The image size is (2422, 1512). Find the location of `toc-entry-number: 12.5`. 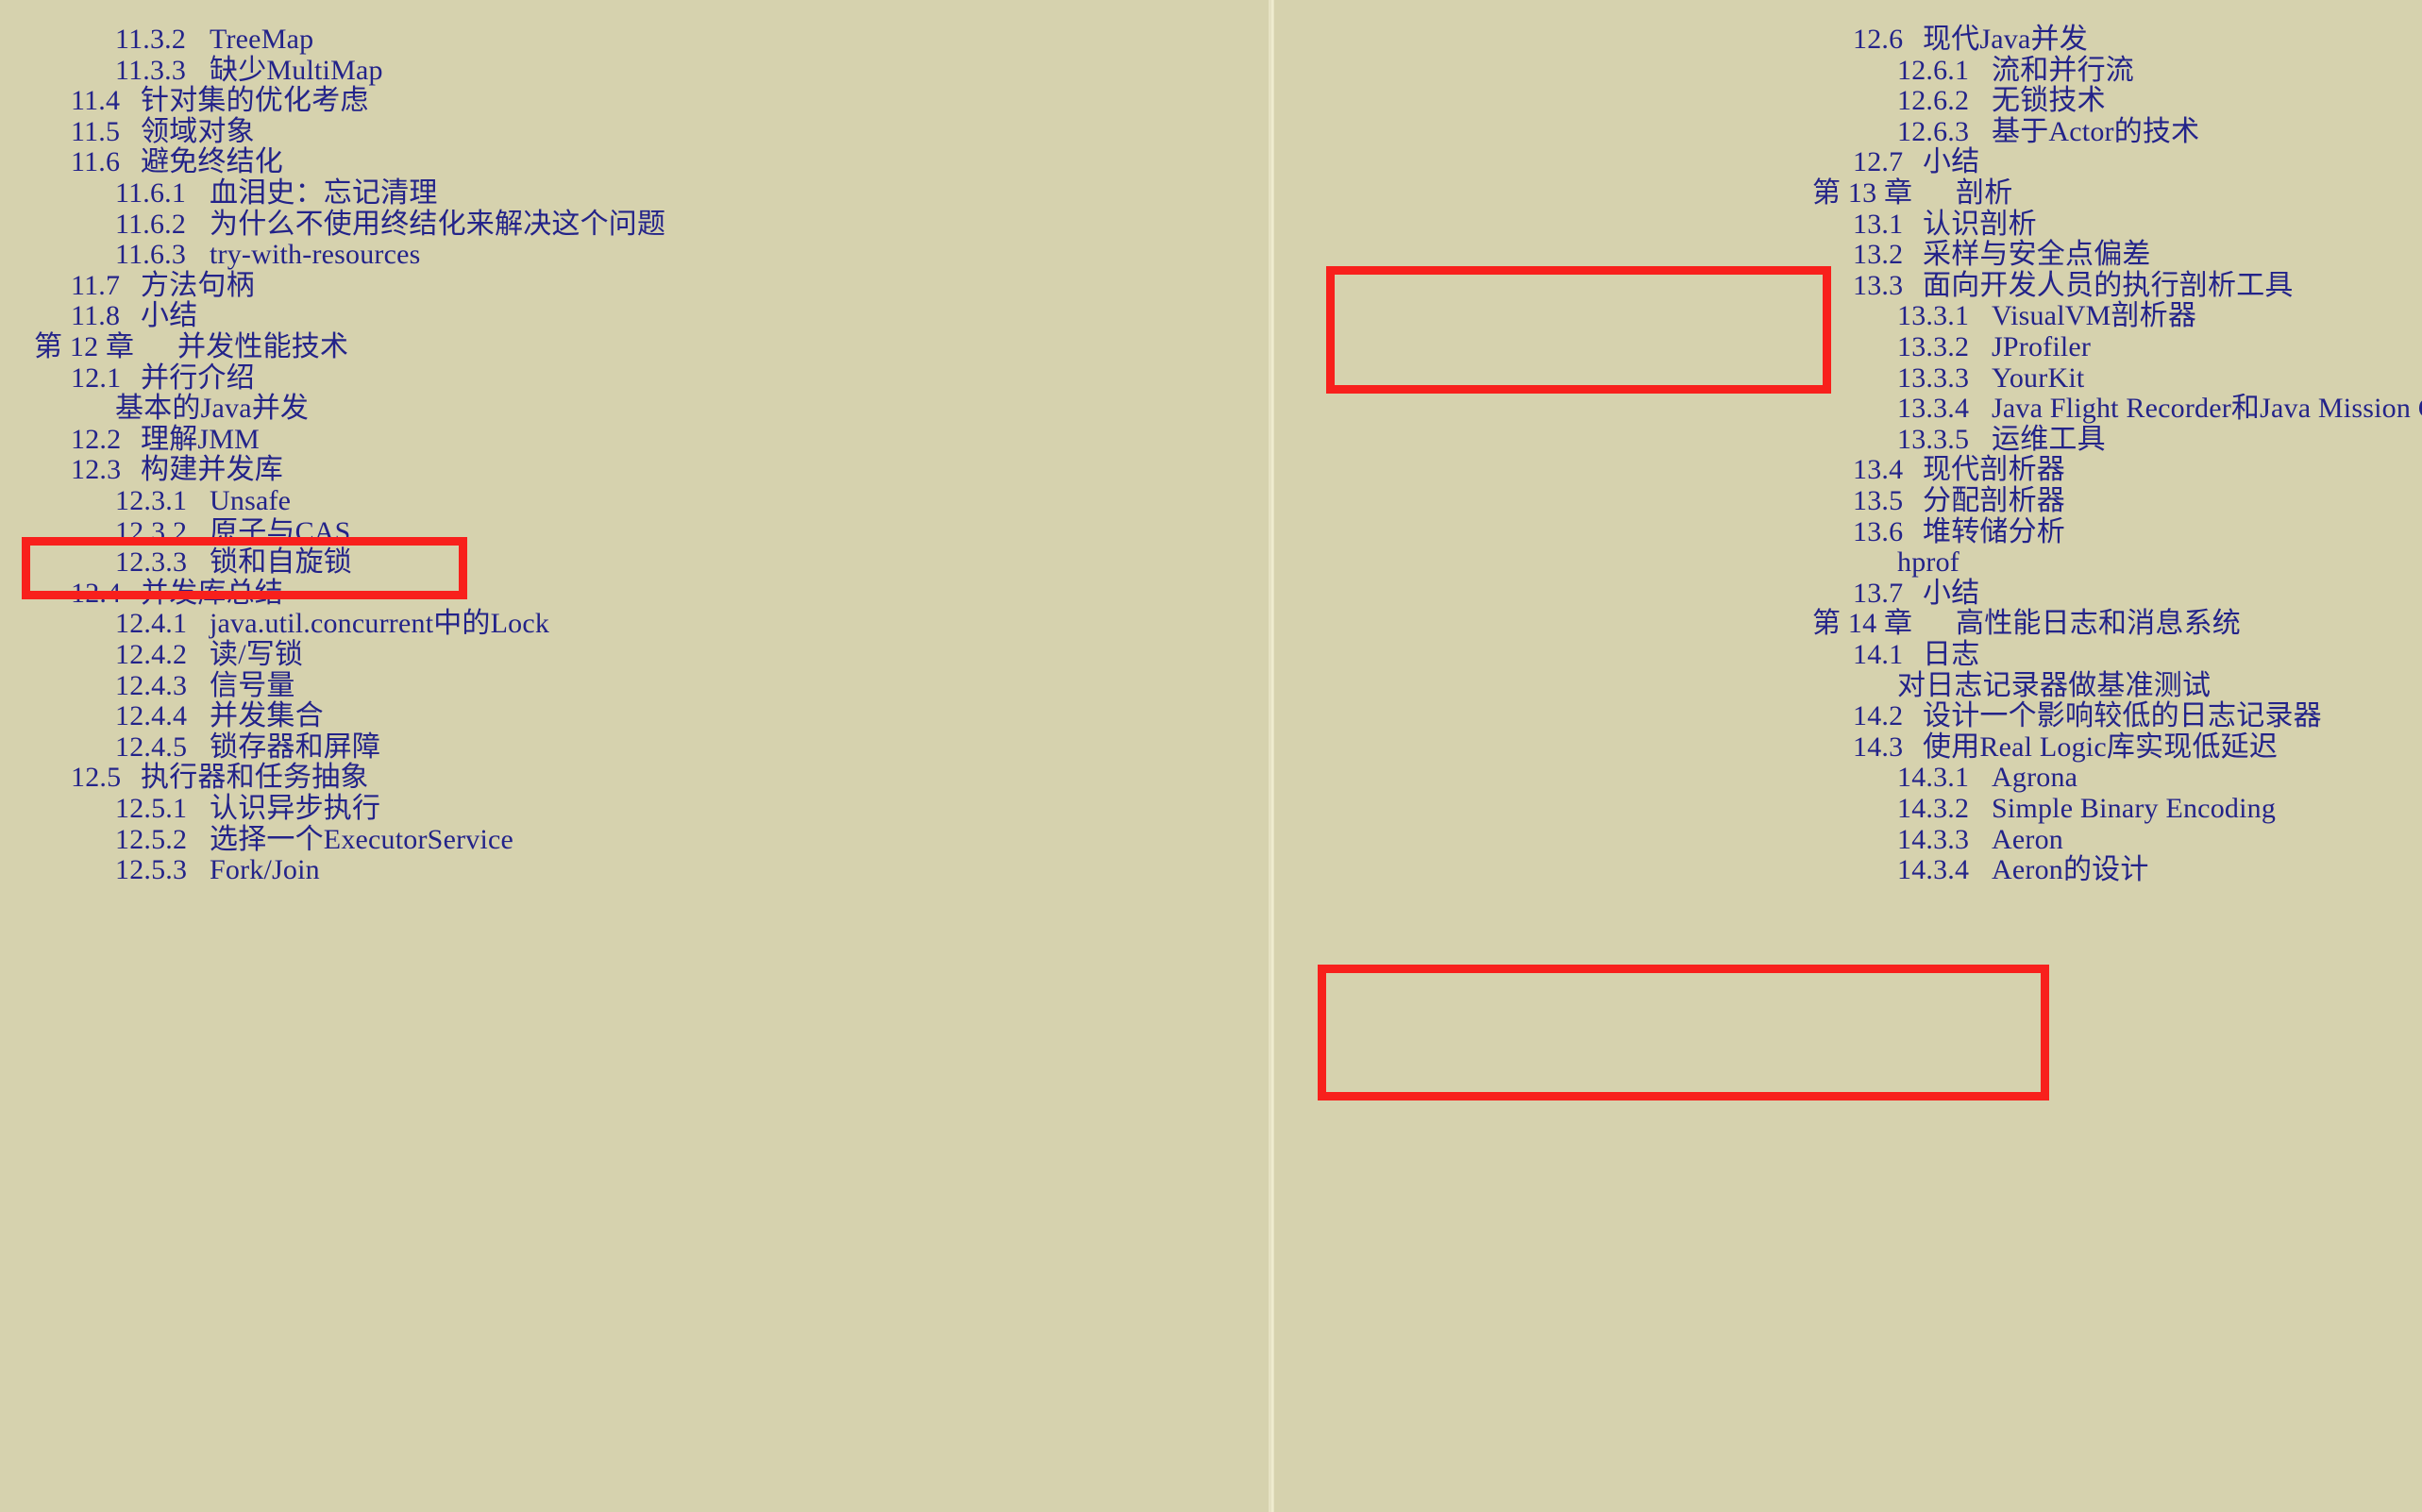

toc-entry-number: 12.5 is located at coordinates (96, 778).